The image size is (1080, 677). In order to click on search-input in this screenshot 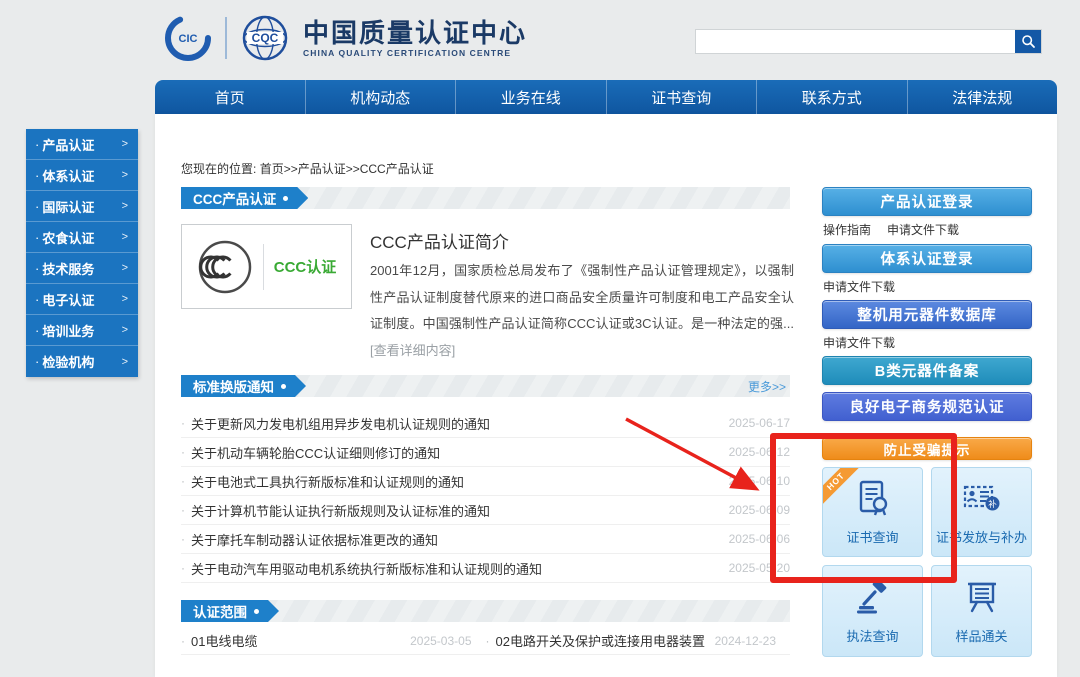, I will do `click(855, 41)`.